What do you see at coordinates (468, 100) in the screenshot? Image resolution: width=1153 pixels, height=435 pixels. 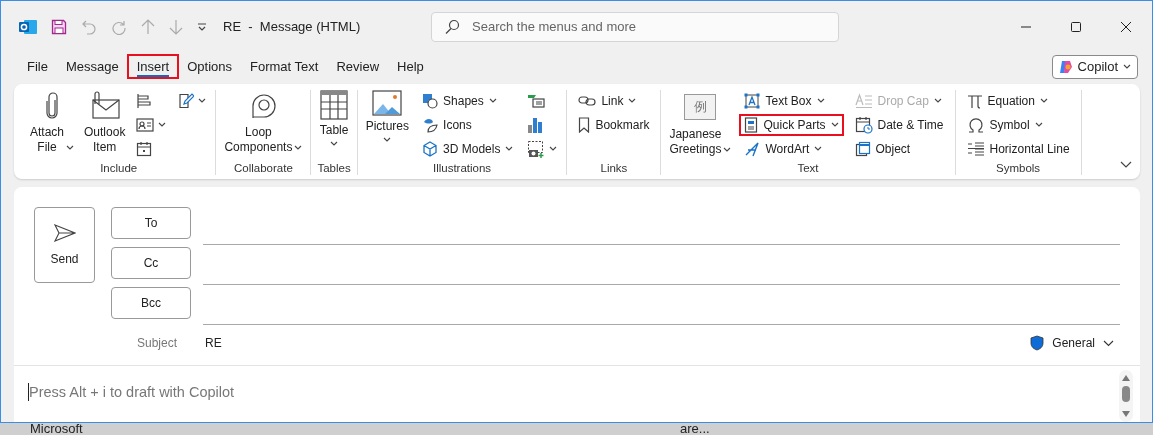 I see `ribbon-button: Shapes` at bounding box center [468, 100].